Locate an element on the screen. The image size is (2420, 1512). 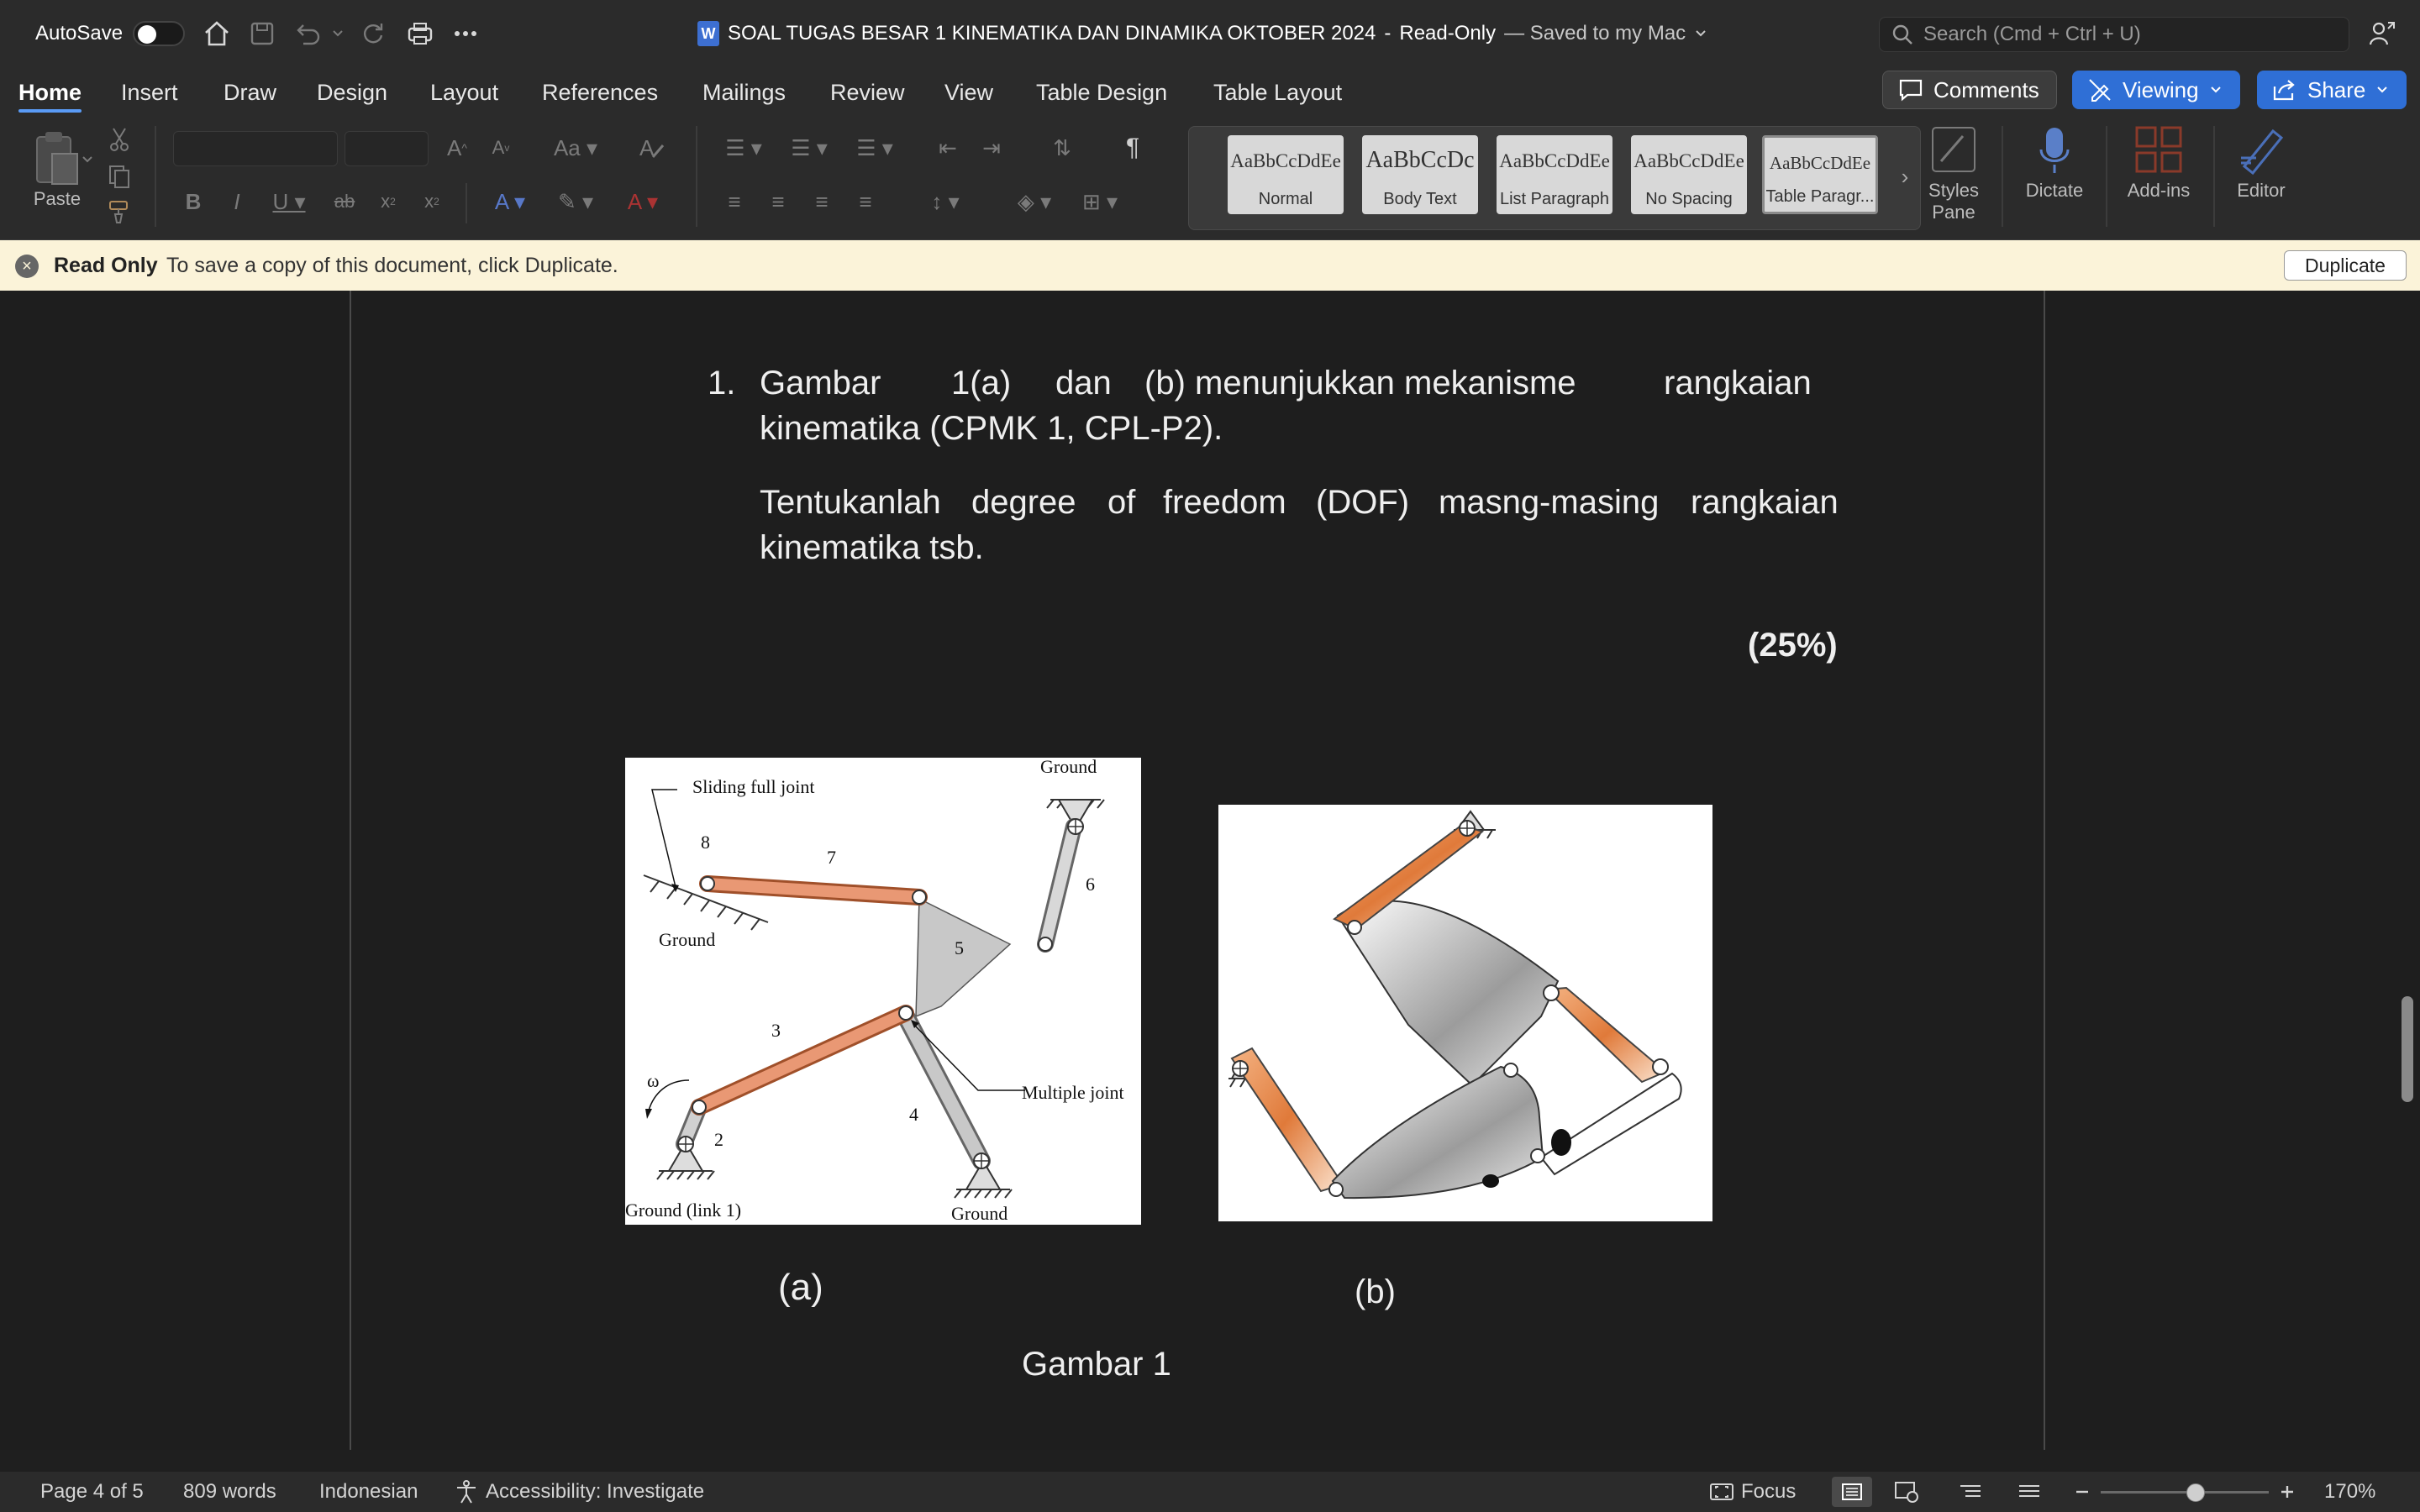
accessibility-button: Accessibility: Investigate is located at coordinates (579, 1492).